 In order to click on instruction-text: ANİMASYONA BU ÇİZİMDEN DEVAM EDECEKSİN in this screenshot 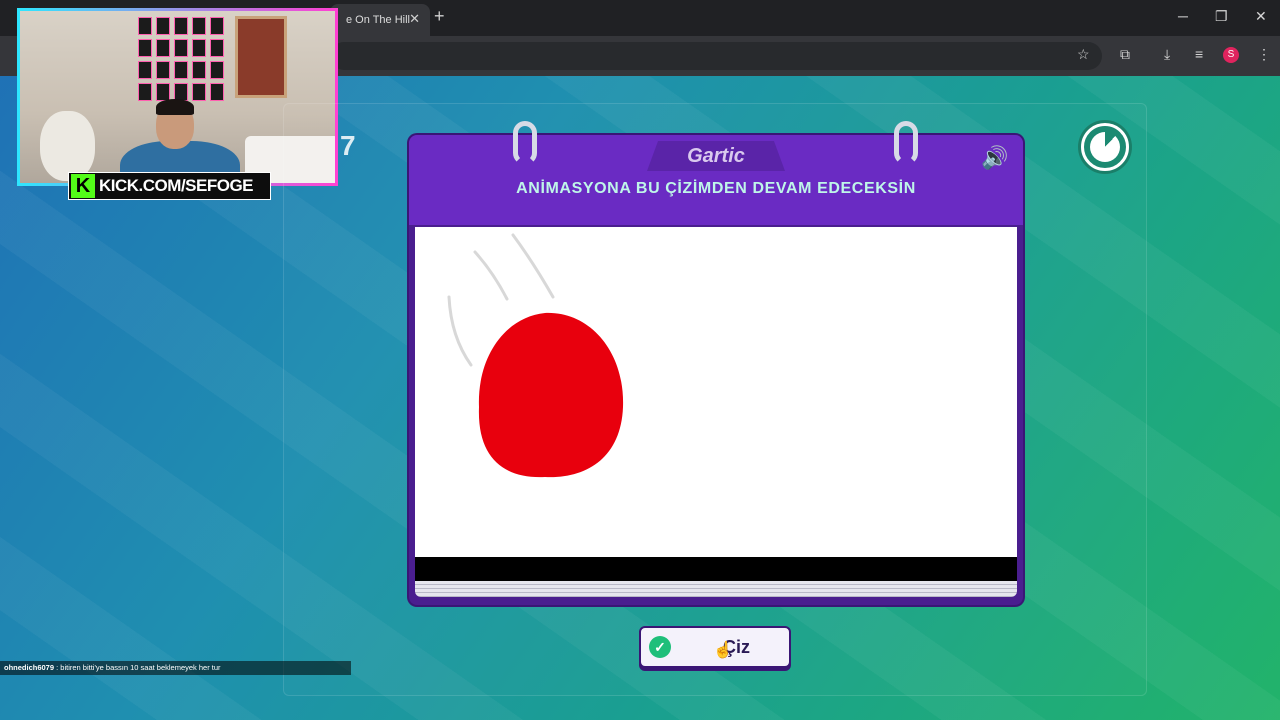, I will do `click(716, 188)`.